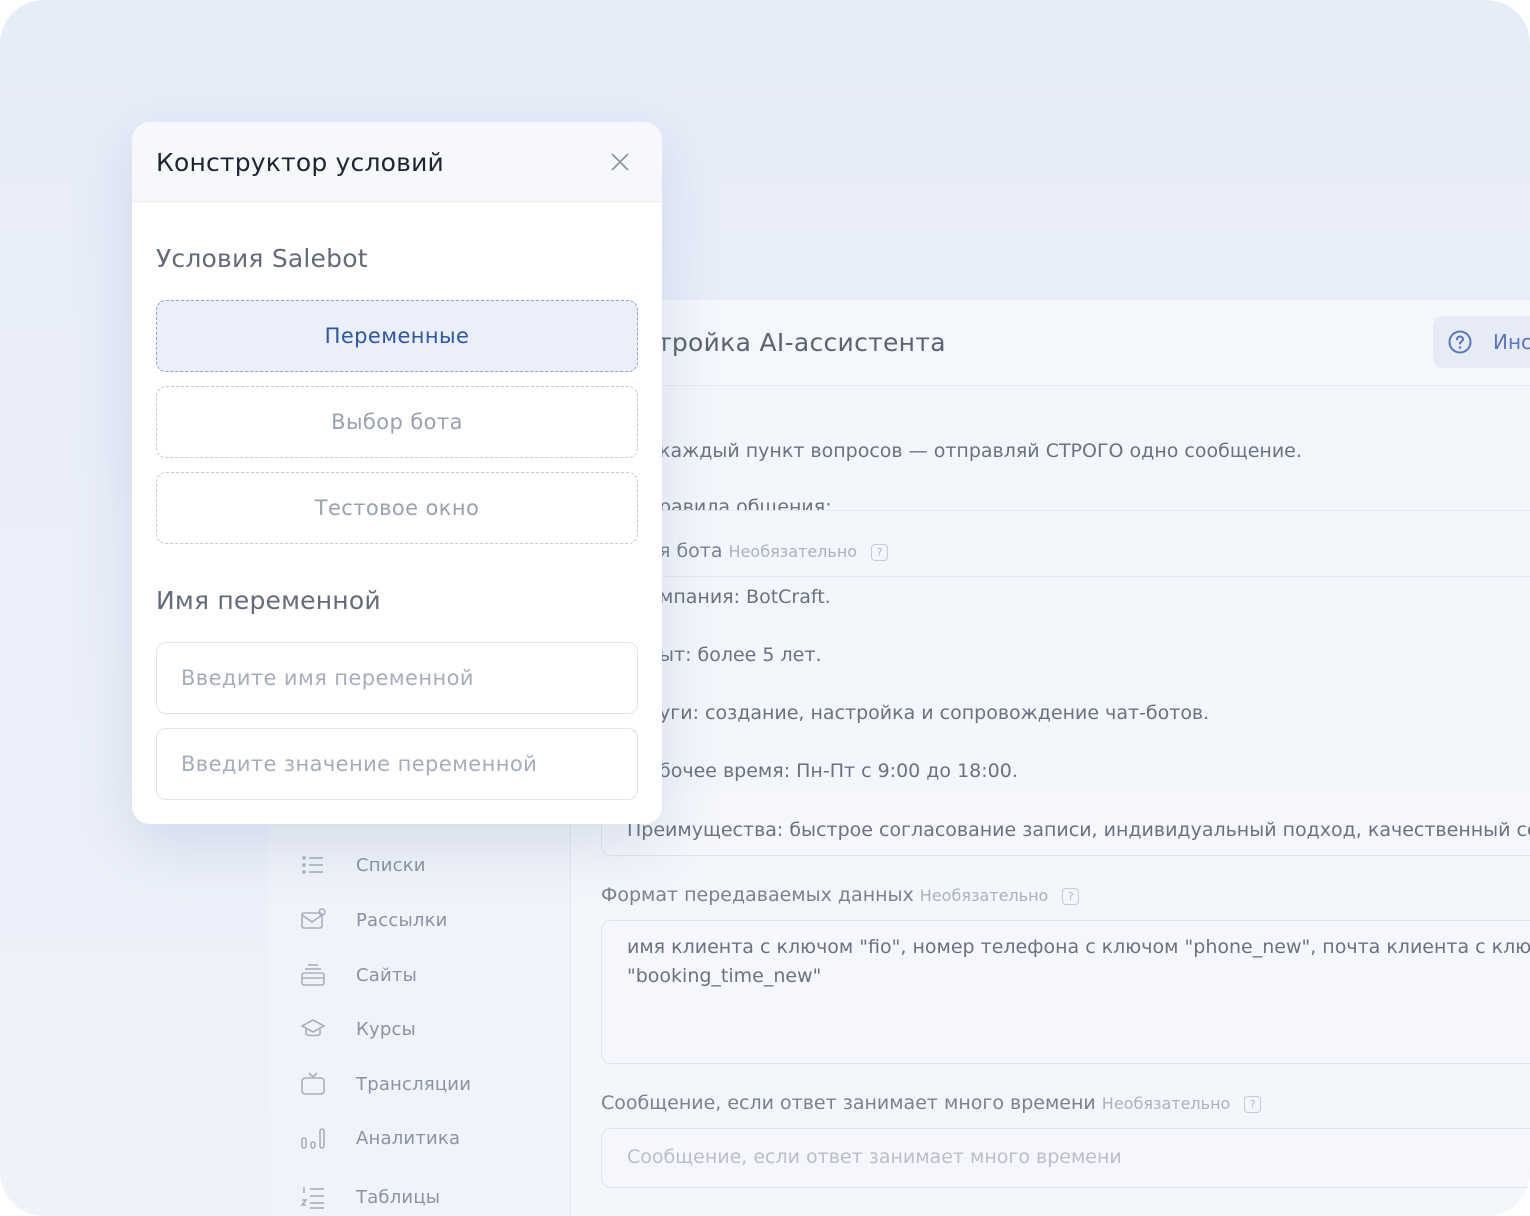 This screenshot has height=1216, width=1530. I want to click on sidebar-item-sites: Сайты, so click(357, 975).